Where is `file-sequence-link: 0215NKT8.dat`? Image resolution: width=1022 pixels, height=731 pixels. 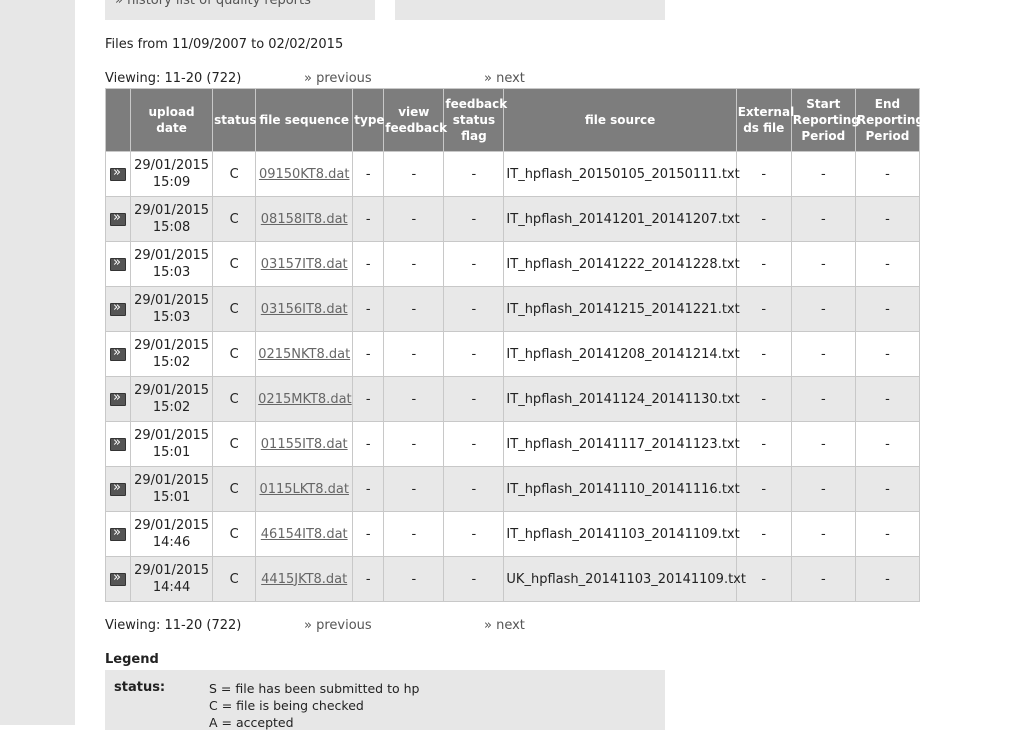 file-sequence-link: 0215NKT8.dat is located at coordinates (304, 354).